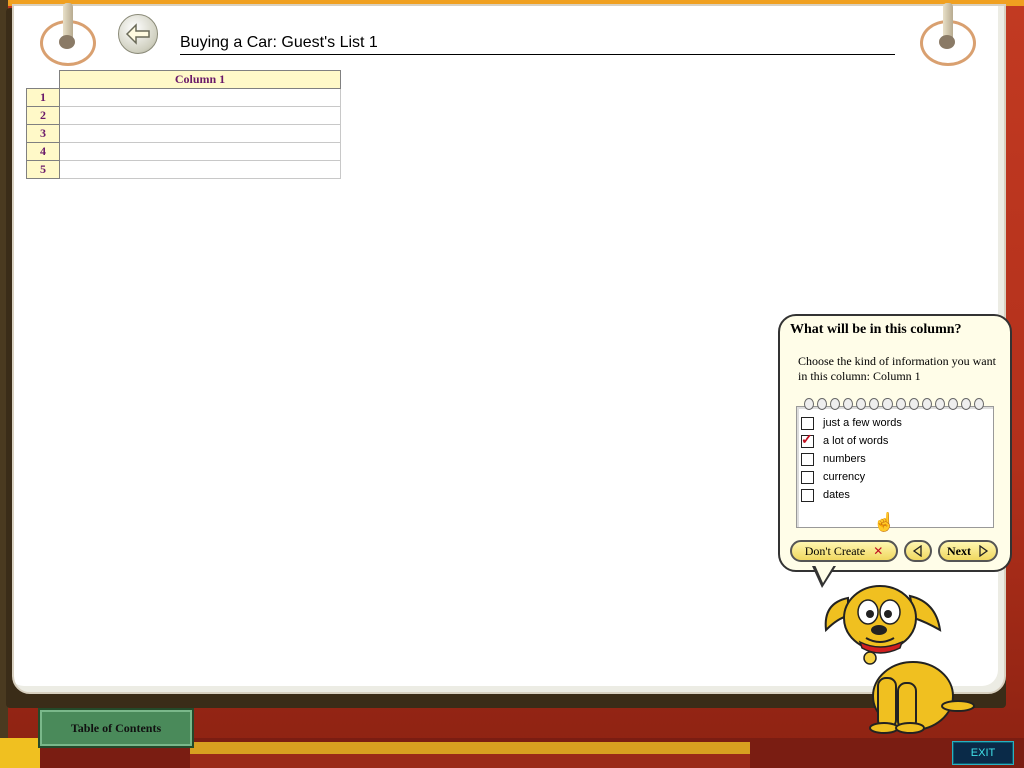  I want to click on next-label: Next, so click(959, 550).